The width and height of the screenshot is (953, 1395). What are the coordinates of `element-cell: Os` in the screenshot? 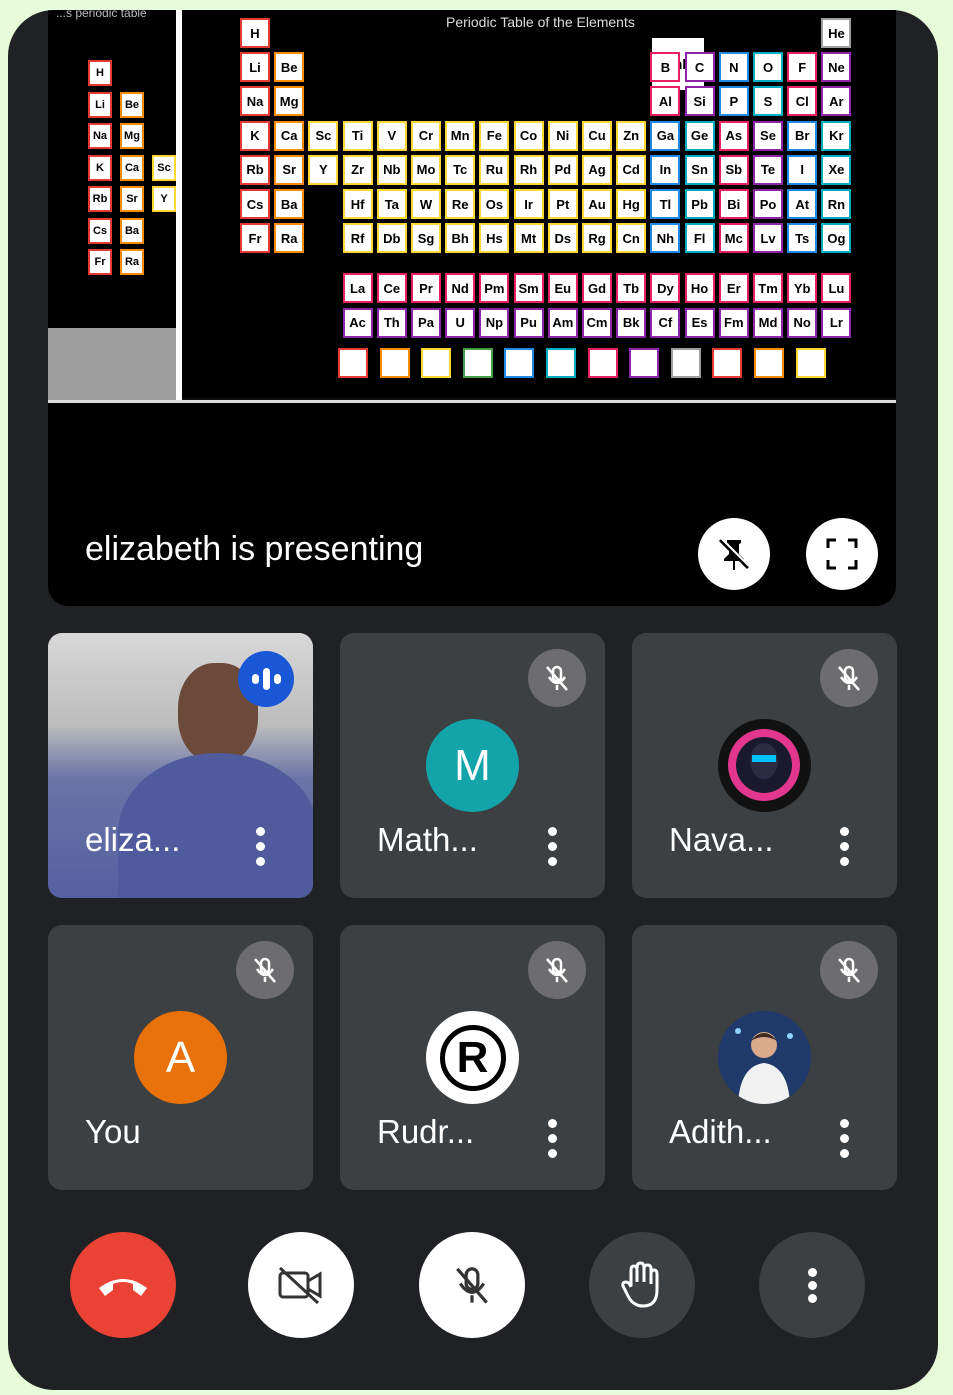 It's located at (494, 204).